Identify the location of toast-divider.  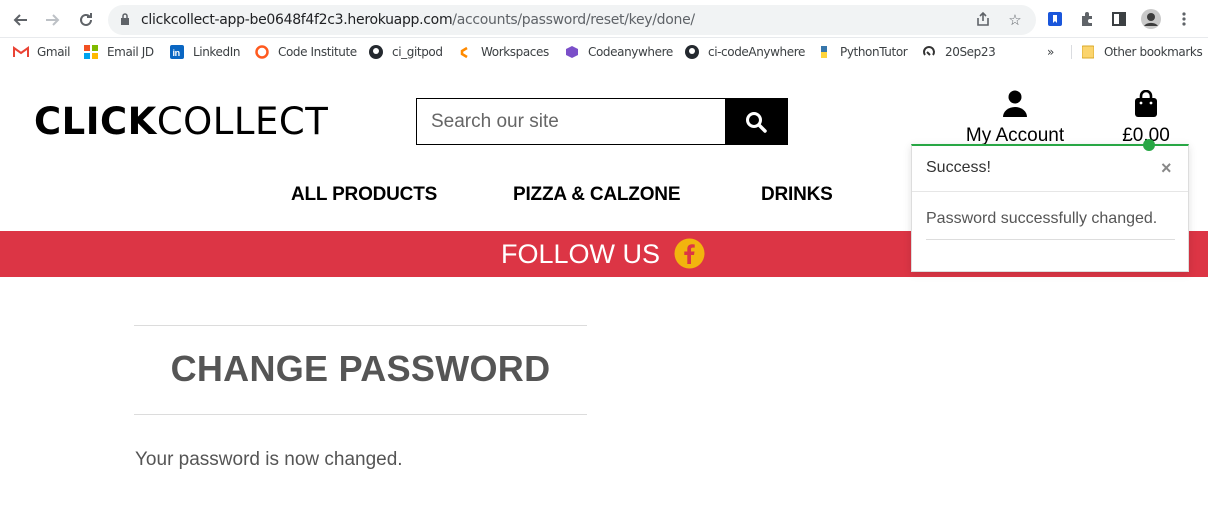
(1050, 239).